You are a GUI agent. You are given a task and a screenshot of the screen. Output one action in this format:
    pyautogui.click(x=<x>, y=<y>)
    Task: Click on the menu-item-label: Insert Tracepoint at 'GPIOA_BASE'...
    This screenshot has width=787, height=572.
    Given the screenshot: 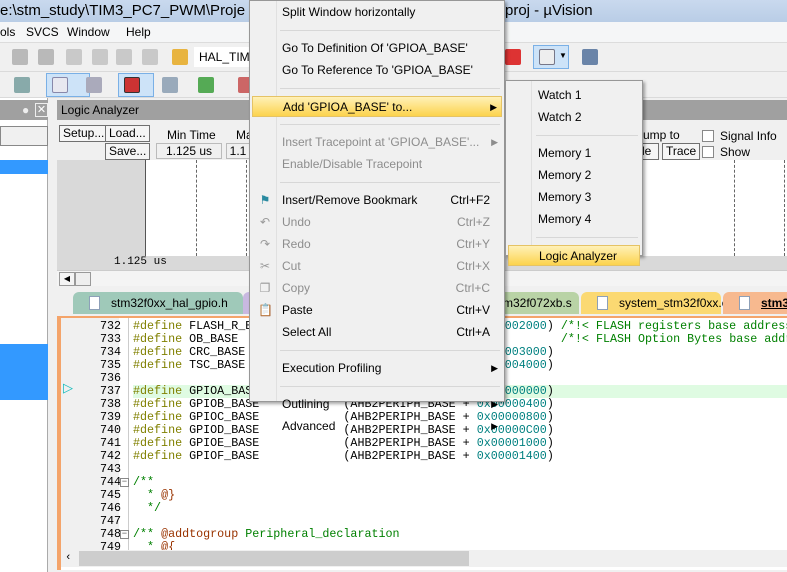 What is the action you would take?
    pyautogui.click(x=381, y=142)
    